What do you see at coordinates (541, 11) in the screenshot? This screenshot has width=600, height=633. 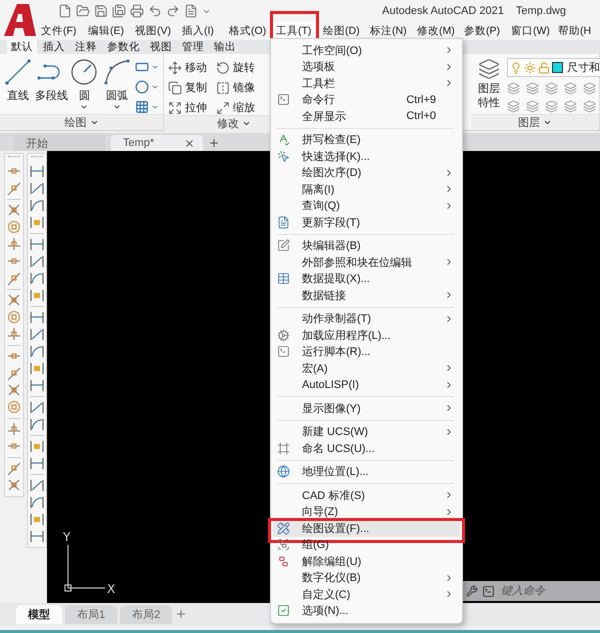 I see `file-title: Temp.dwg` at bounding box center [541, 11].